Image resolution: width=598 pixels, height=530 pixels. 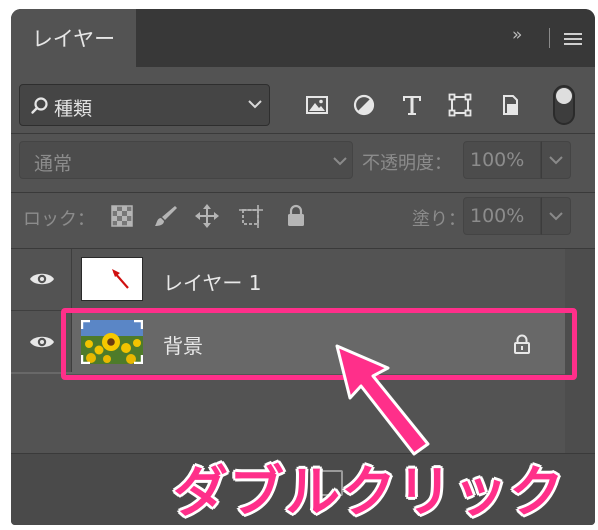 I want to click on collapse-panel-icon: », so click(x=517, y=35).